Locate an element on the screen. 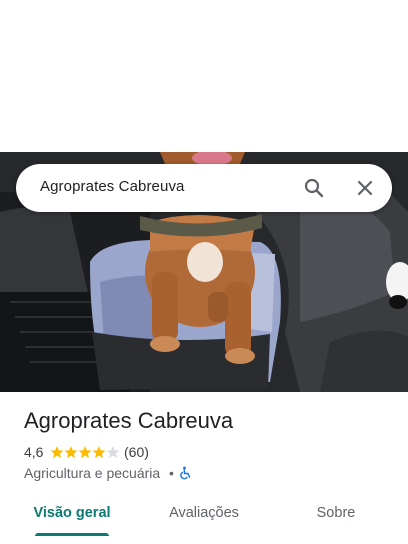 This screenshot has width=408, height=544. tab-overview: Visão geral is located at coordinates (72, 516).